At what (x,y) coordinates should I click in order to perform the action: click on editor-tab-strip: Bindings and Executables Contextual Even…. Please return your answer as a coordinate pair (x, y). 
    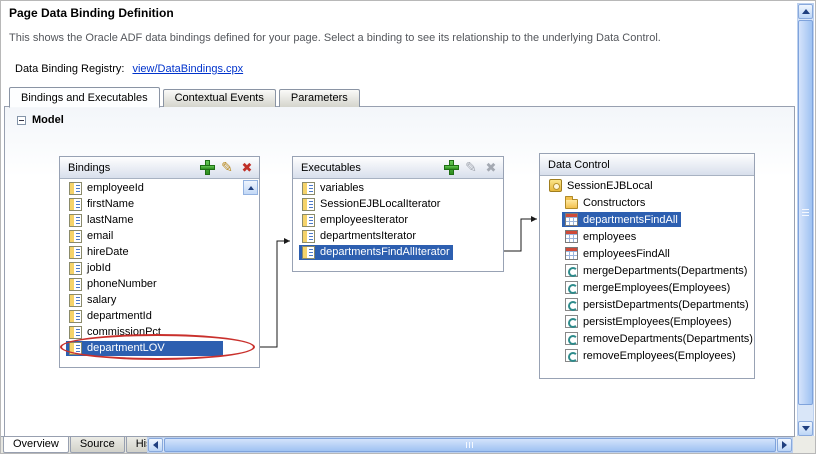
    Looking at the image, I should click on (186, 97).